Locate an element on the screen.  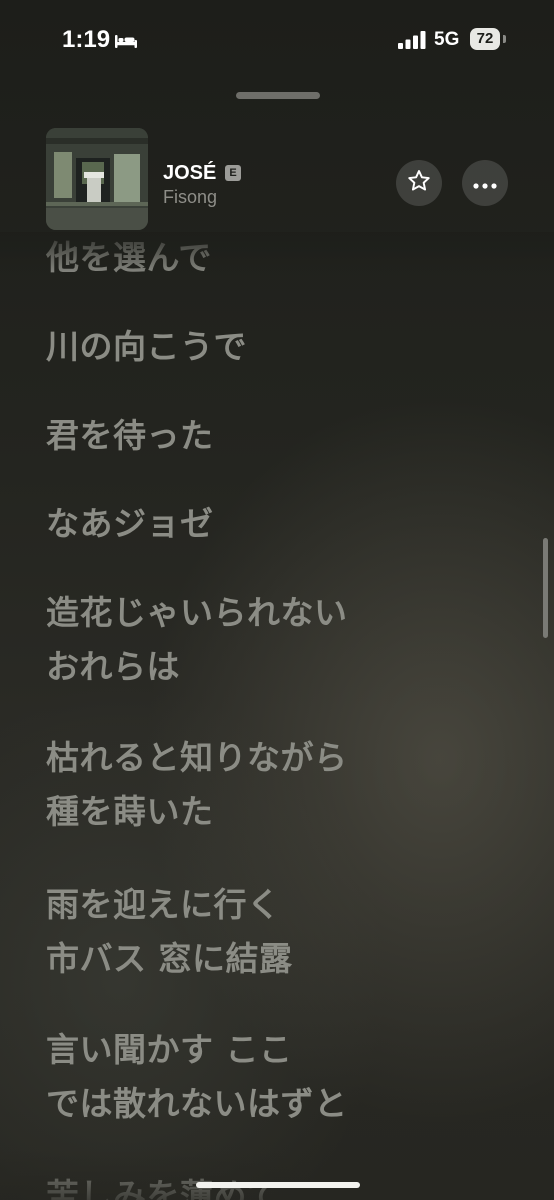
more-icon is located at coordinates (485, 183).